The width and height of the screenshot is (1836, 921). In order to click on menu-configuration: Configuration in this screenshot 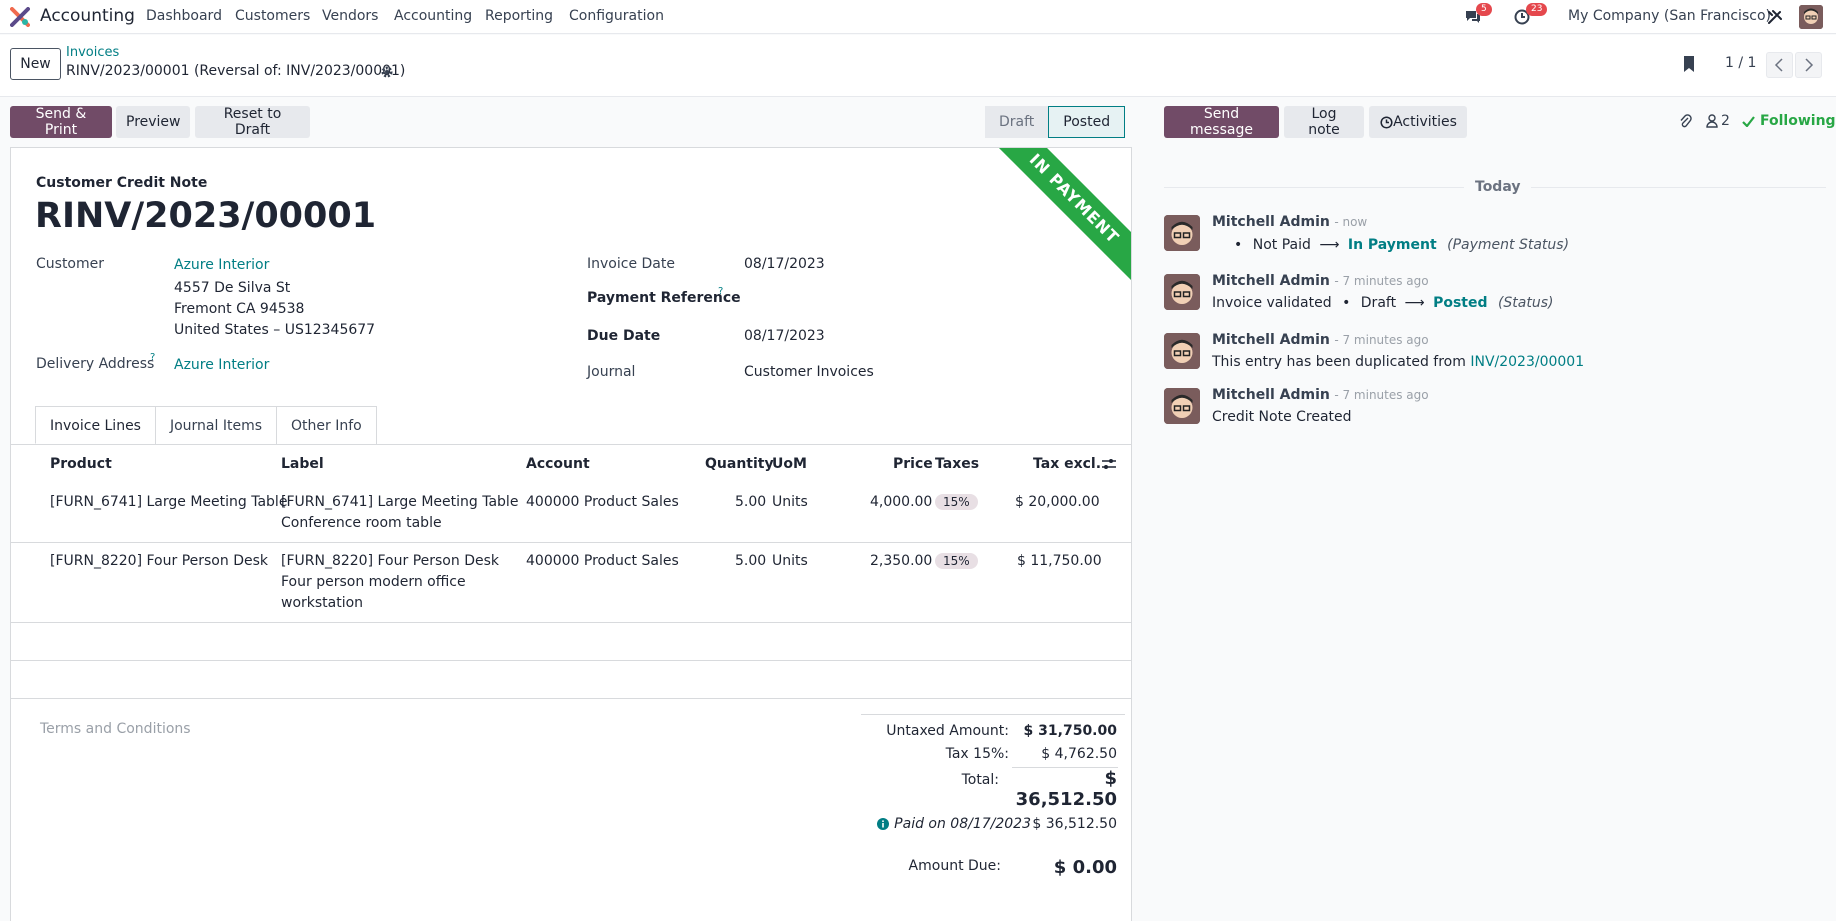, I will do `click(616, 16)`.